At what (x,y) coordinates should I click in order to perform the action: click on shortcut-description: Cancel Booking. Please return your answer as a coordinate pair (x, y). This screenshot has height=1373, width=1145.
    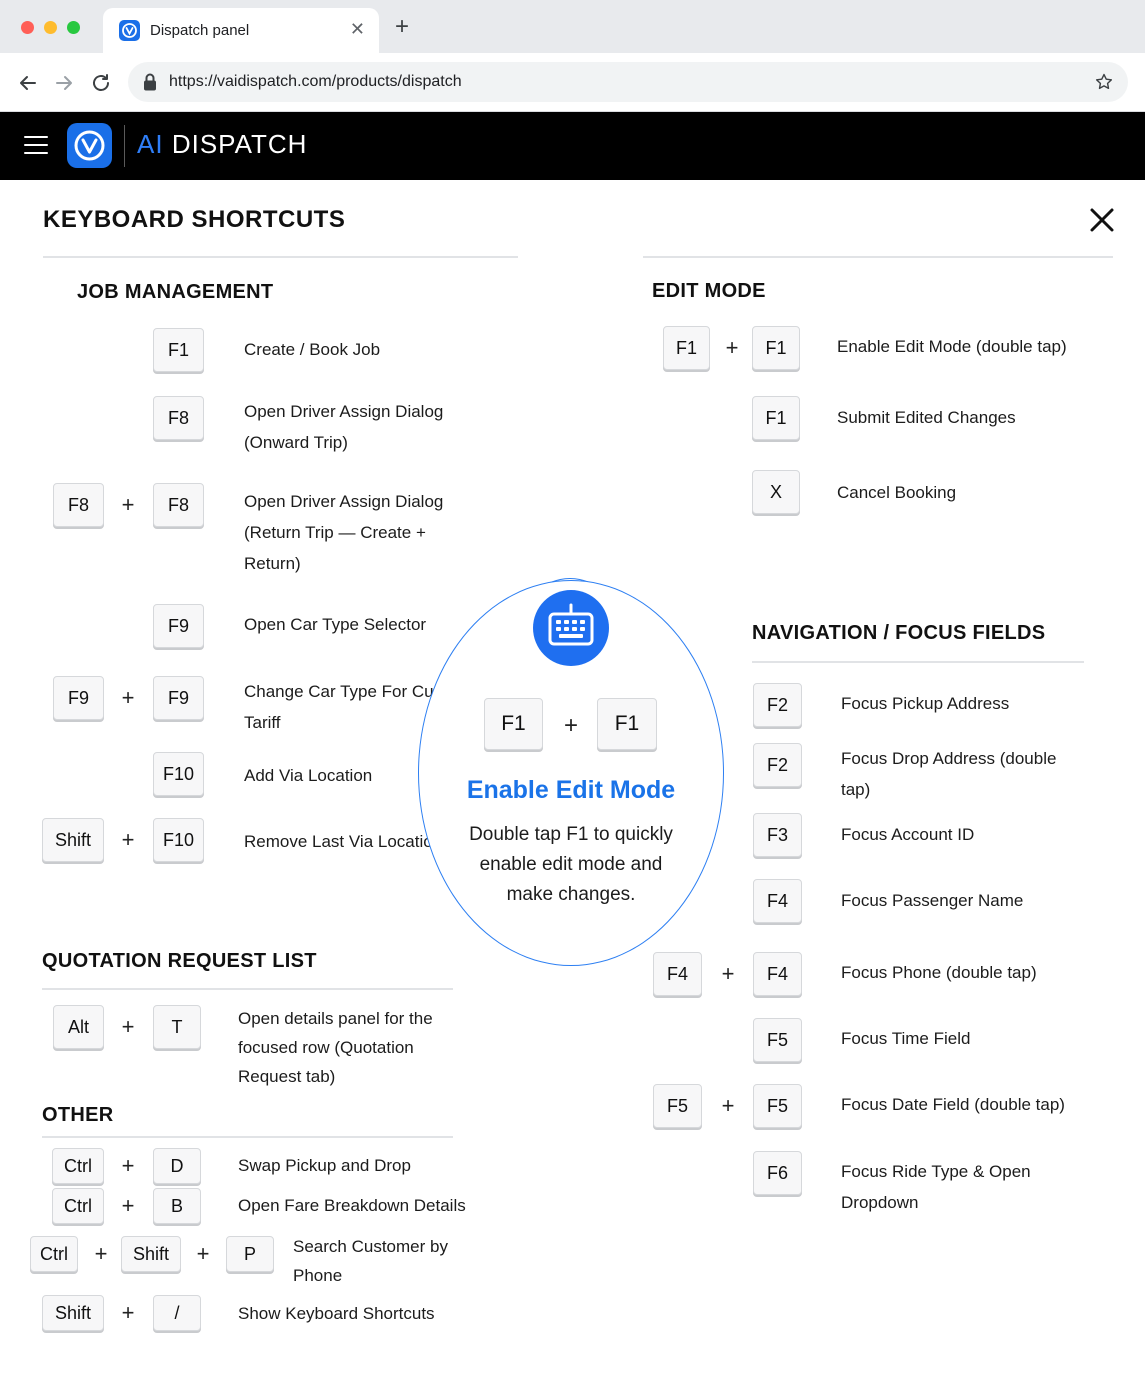
    Looking at the image, I should click on (897, 492).